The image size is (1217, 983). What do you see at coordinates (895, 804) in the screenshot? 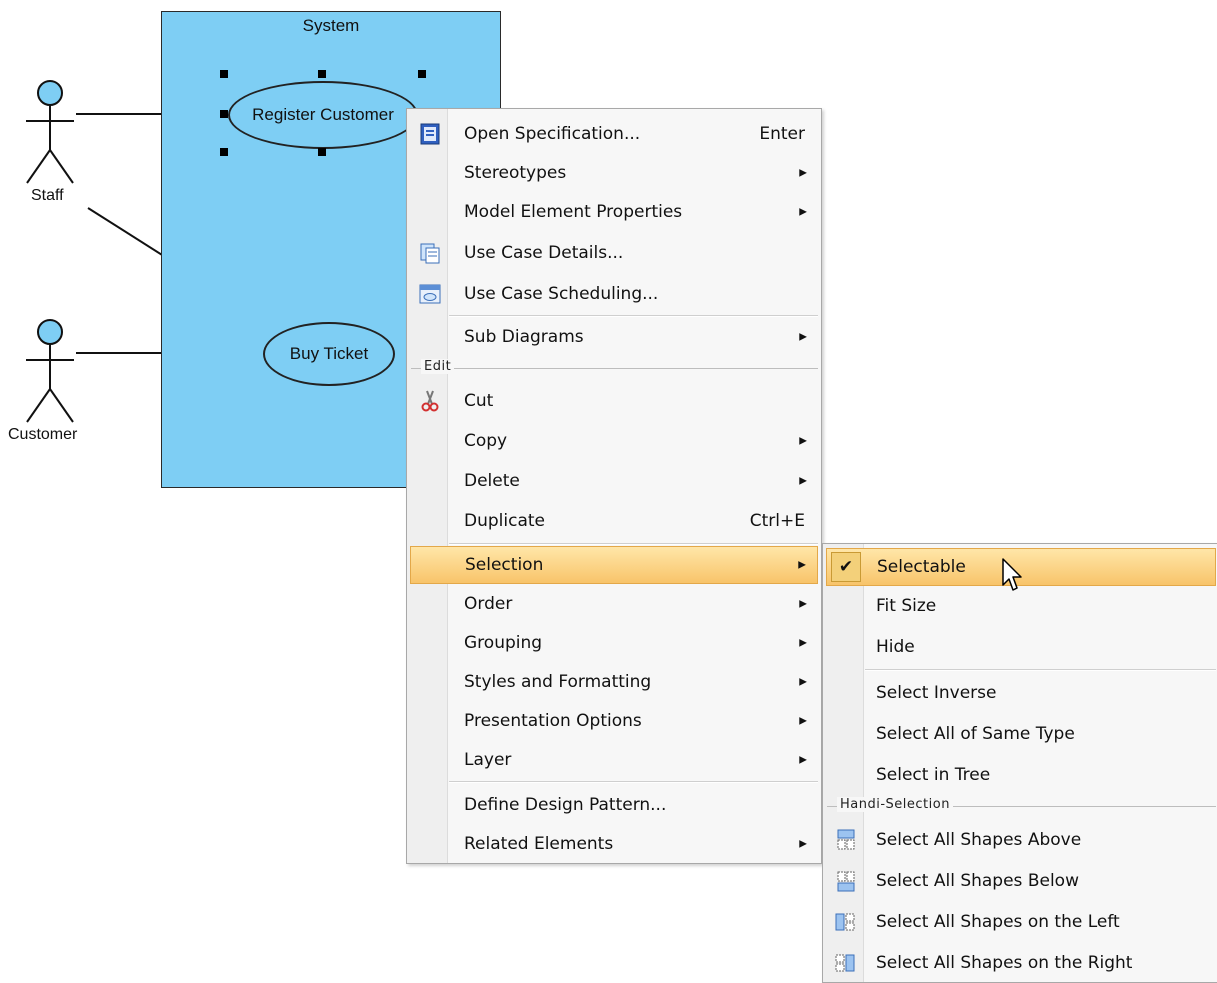
I see `menu-group-label: Handi-Selection` at bounding box center [895, 804].